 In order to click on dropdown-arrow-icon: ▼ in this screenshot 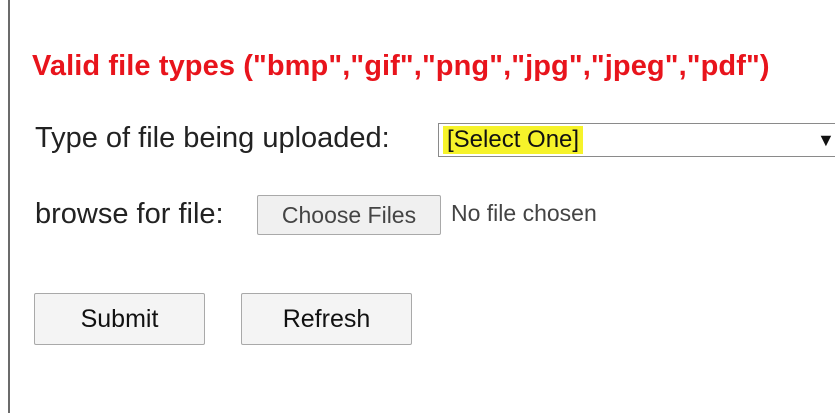, I will do `click(826, 140)`.